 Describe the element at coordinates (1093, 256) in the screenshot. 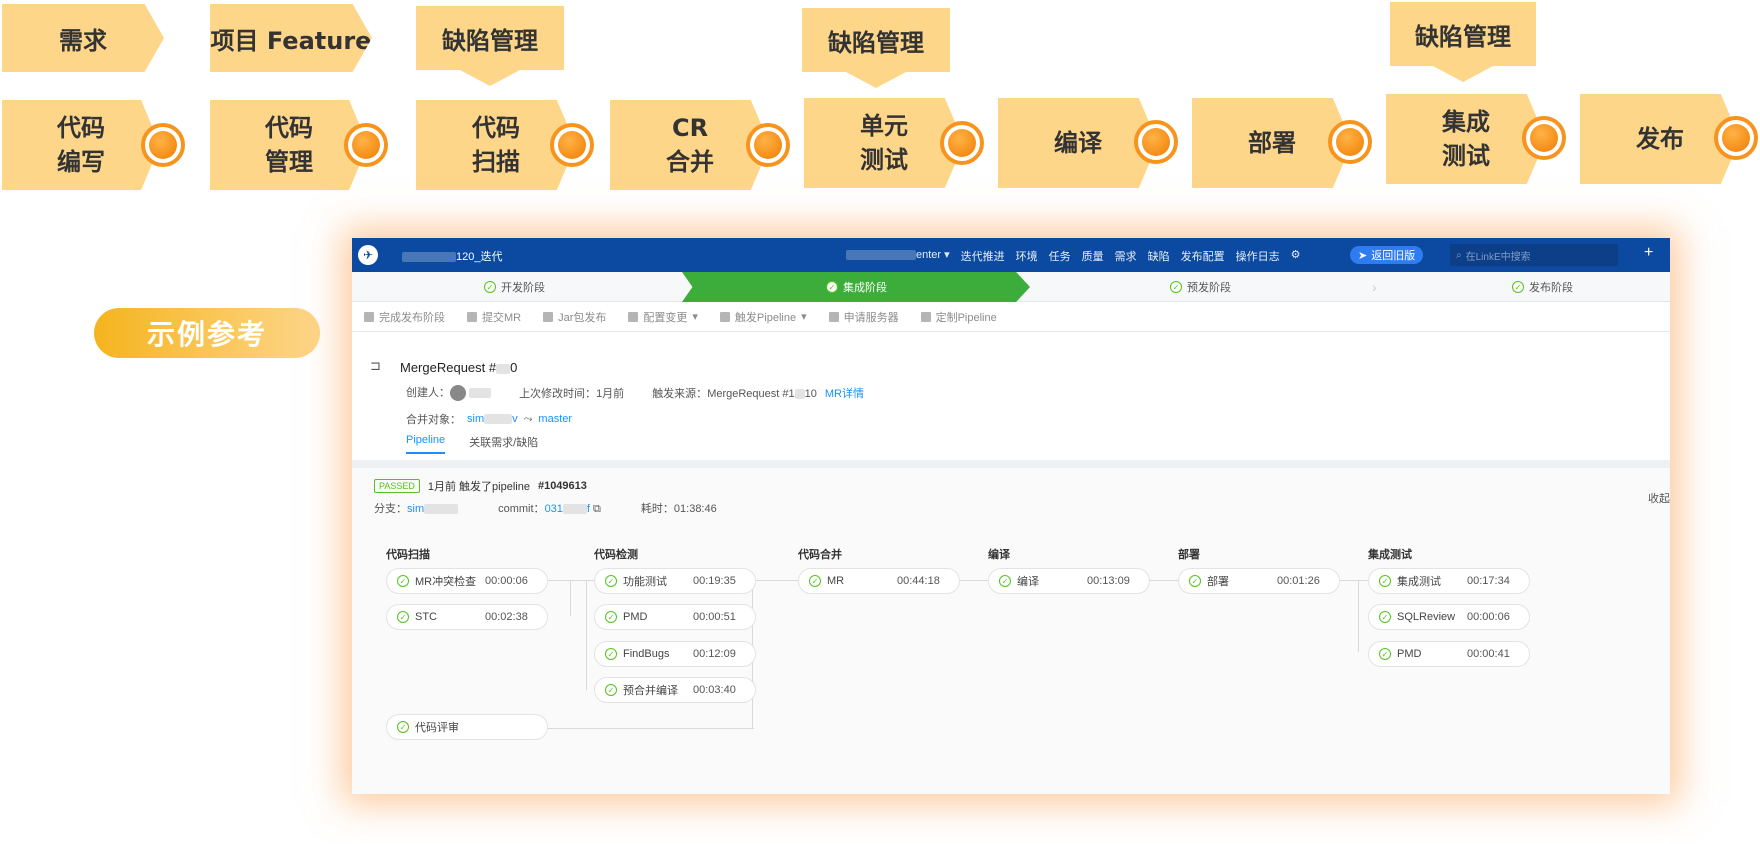

I see `menu-item: 质量` at that location.